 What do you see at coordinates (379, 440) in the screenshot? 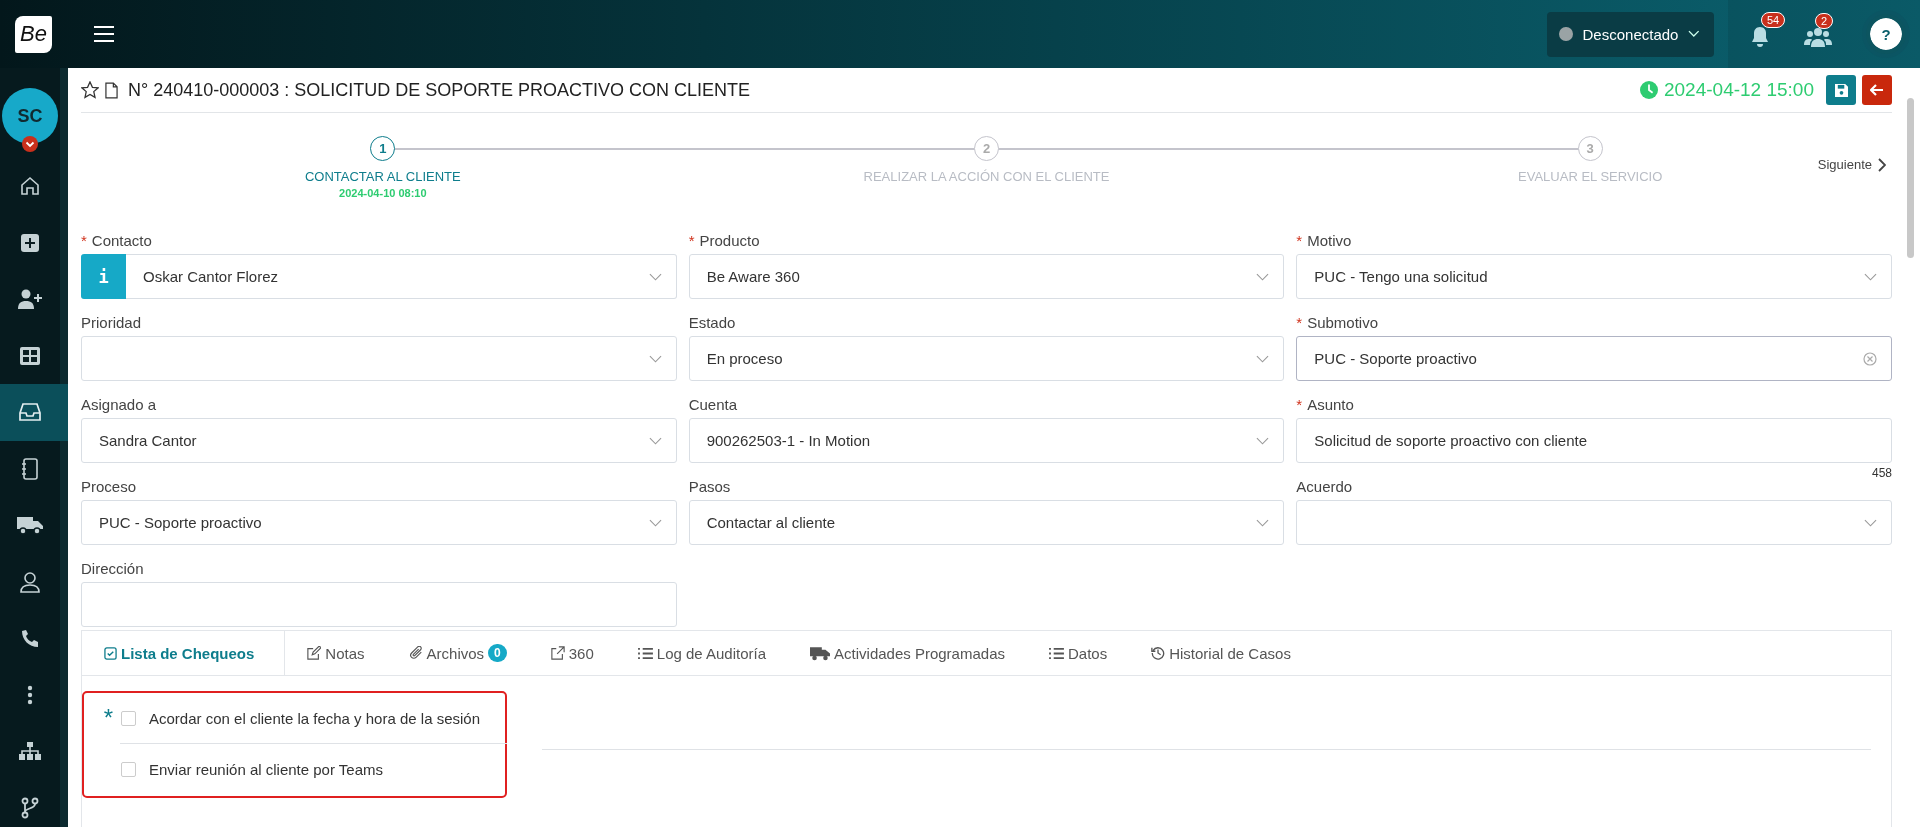
I see `select-field: Sandra Cantor` at bounding box center [379, 440].